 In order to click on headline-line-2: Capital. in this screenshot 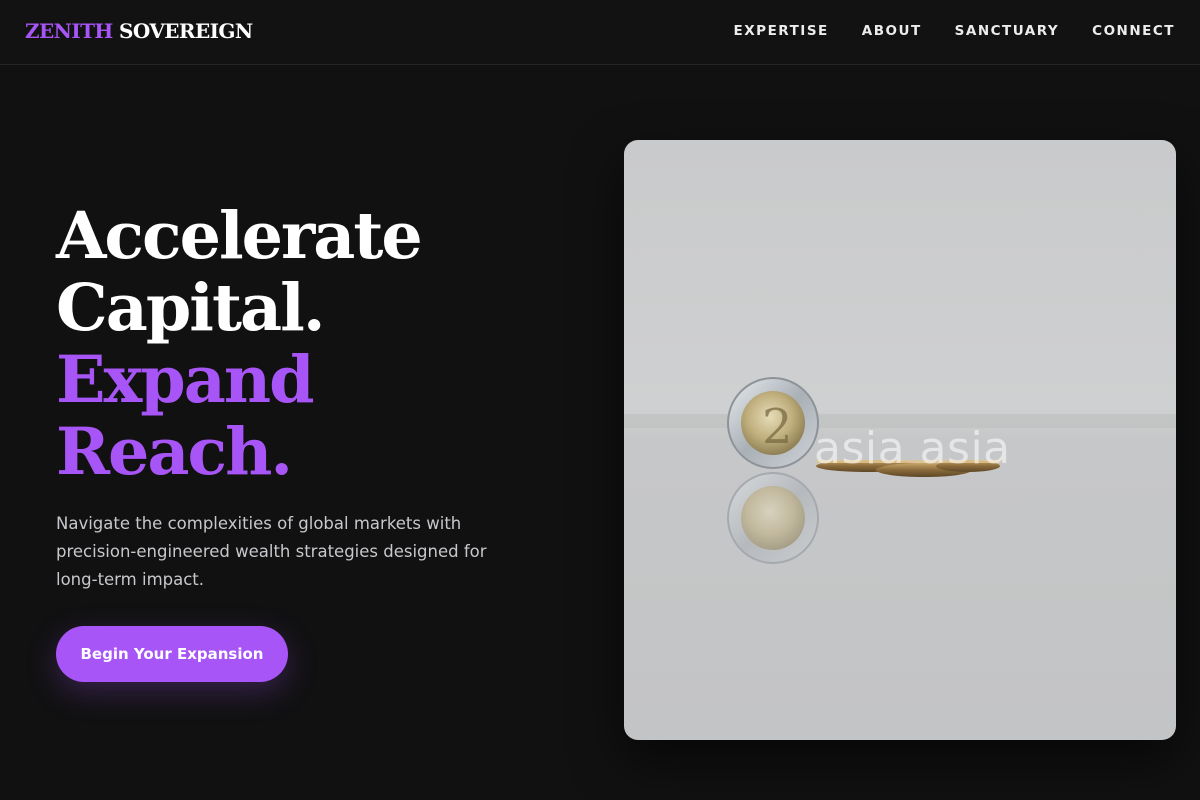, I will do `click(190, 308)`.